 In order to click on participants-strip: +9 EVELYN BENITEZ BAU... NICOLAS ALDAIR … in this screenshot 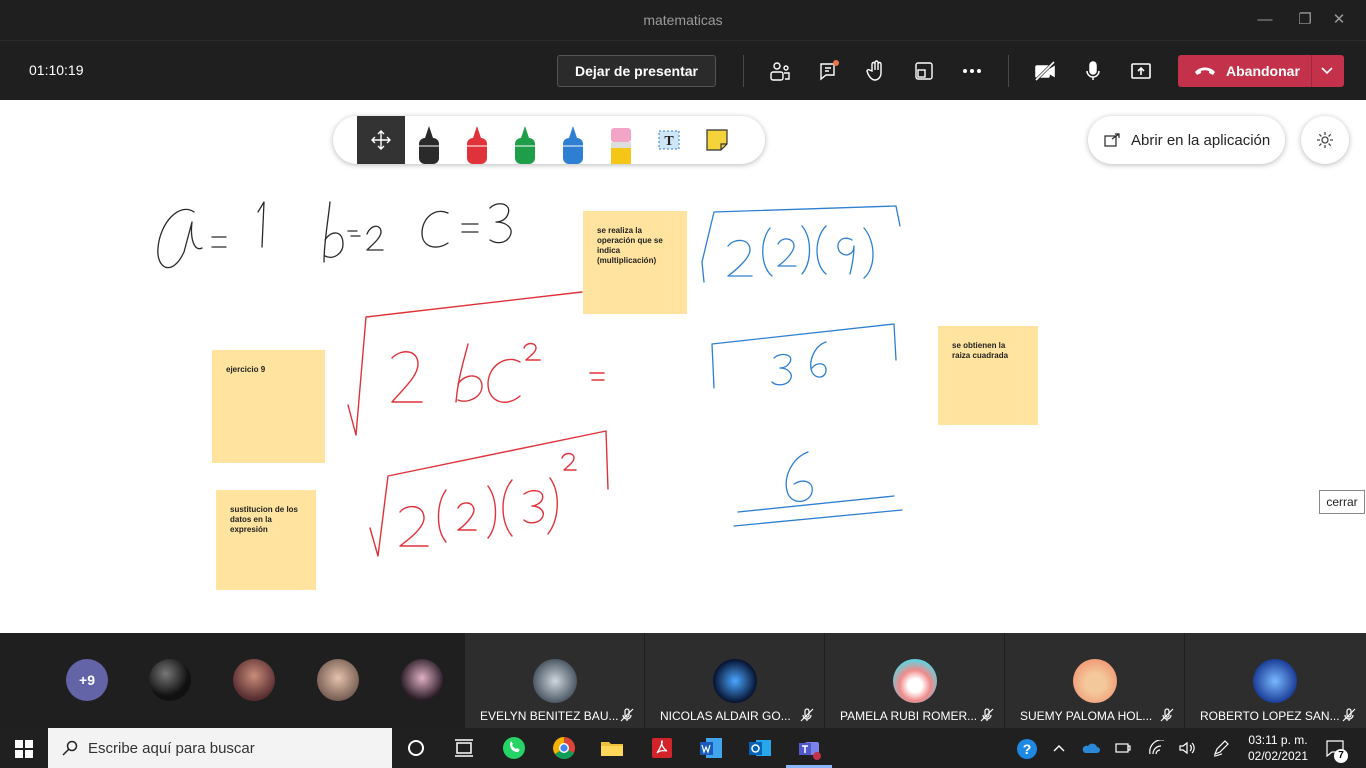, I will do `click(683, 680)`.